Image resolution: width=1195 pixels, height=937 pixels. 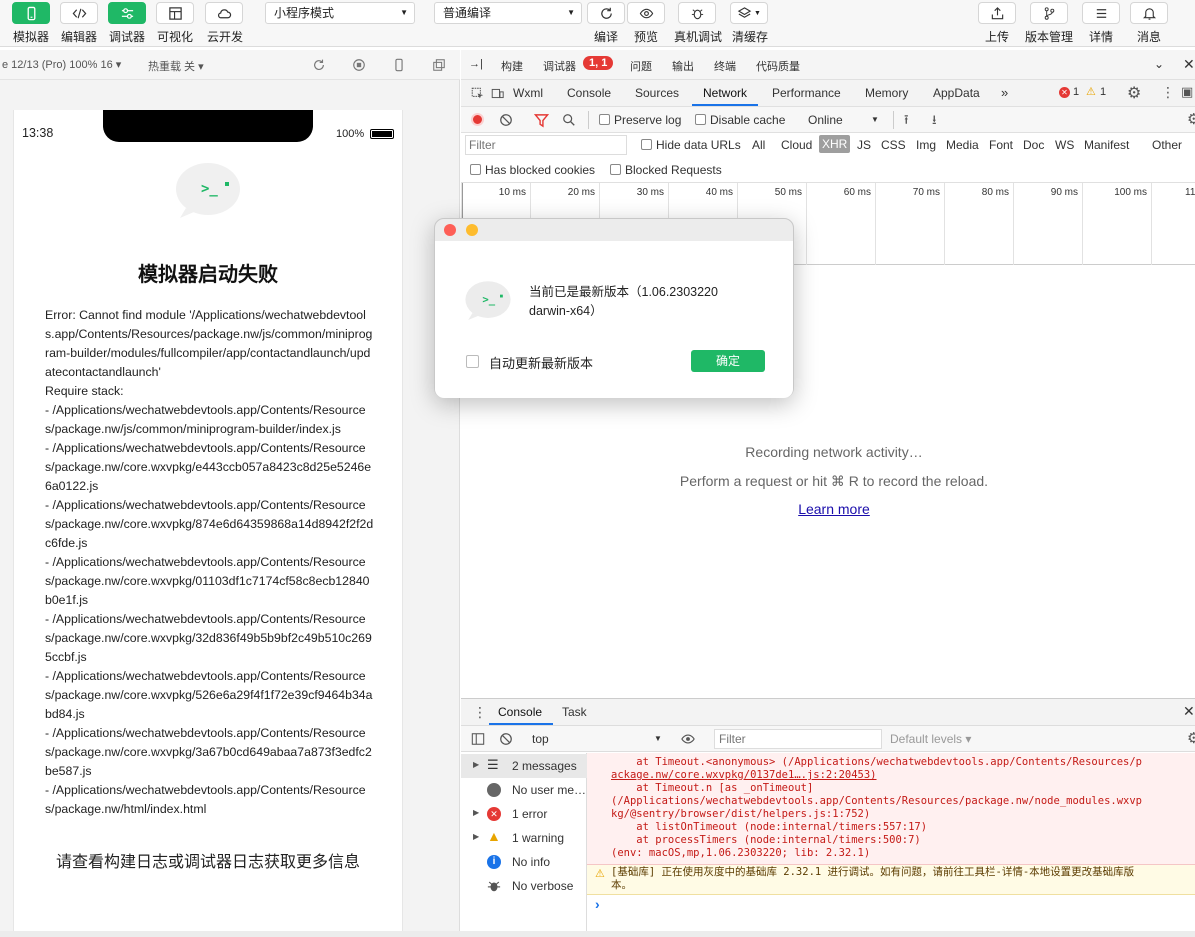 What do you see at coordinates (597, 739) in the screenshot?
I see `context-select: top ▼` at bounding box center [597, 739].